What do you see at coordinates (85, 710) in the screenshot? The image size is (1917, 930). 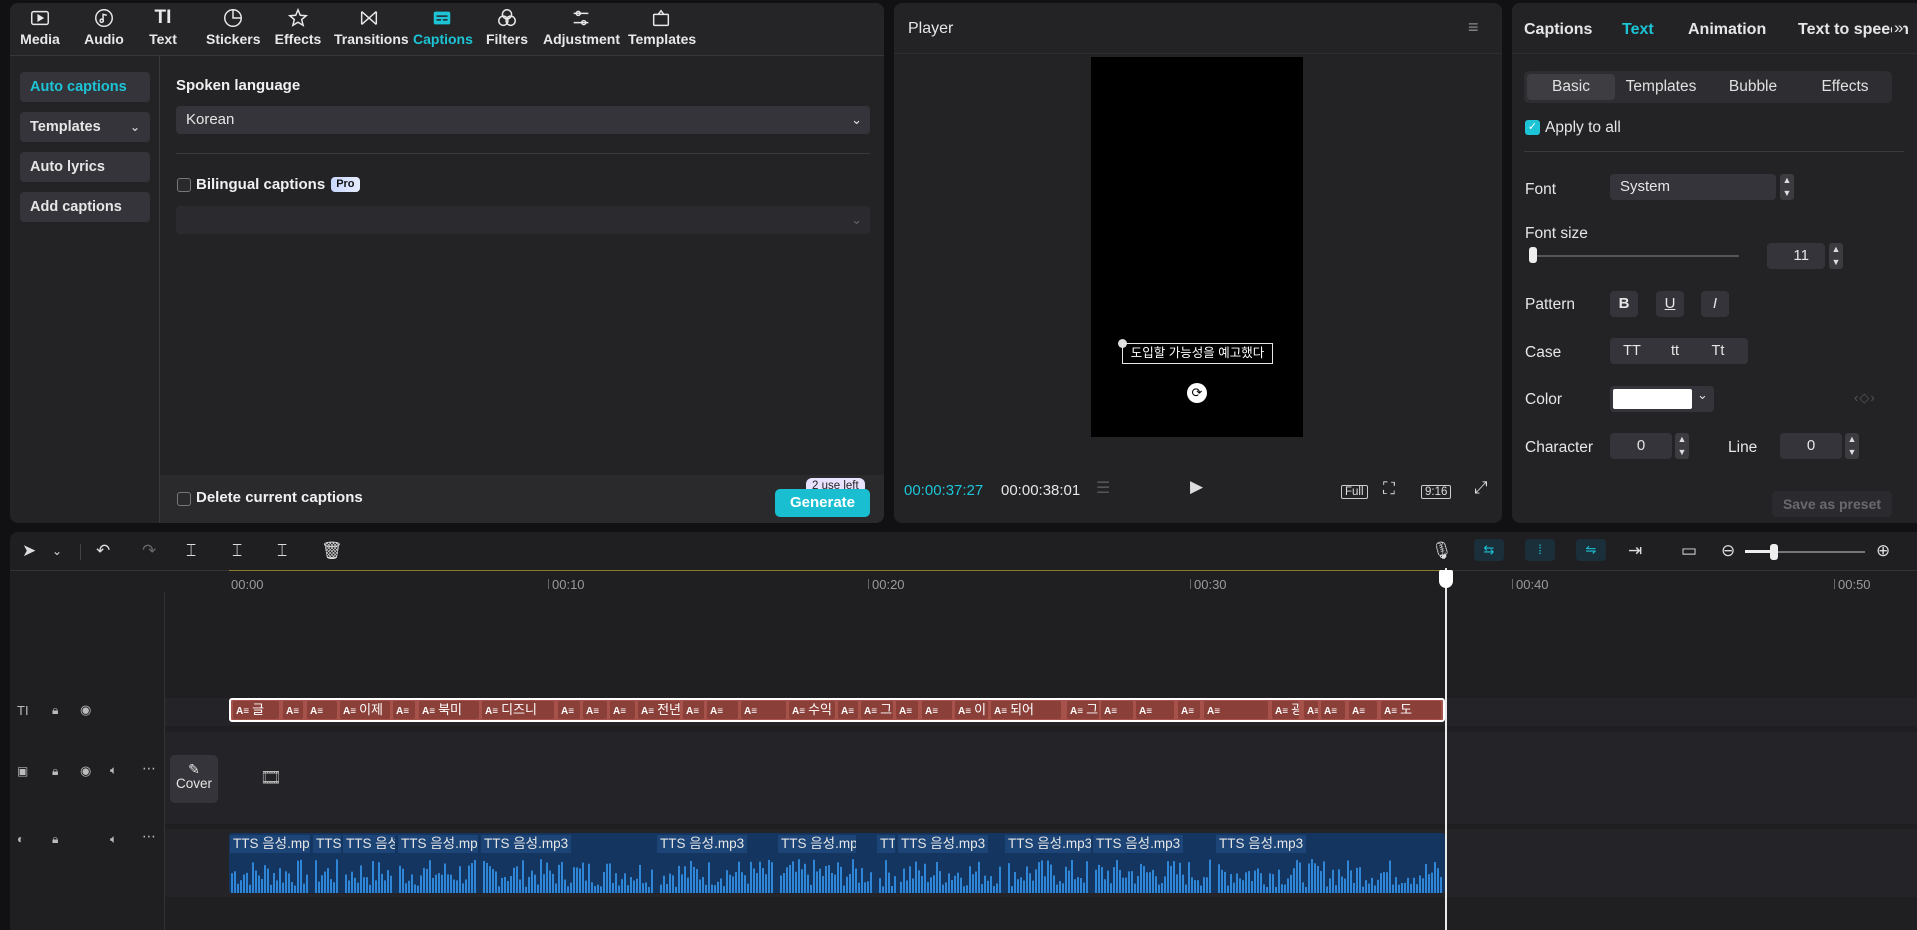 I see `eye-icon: ◉` at bounding box center [85, 710].